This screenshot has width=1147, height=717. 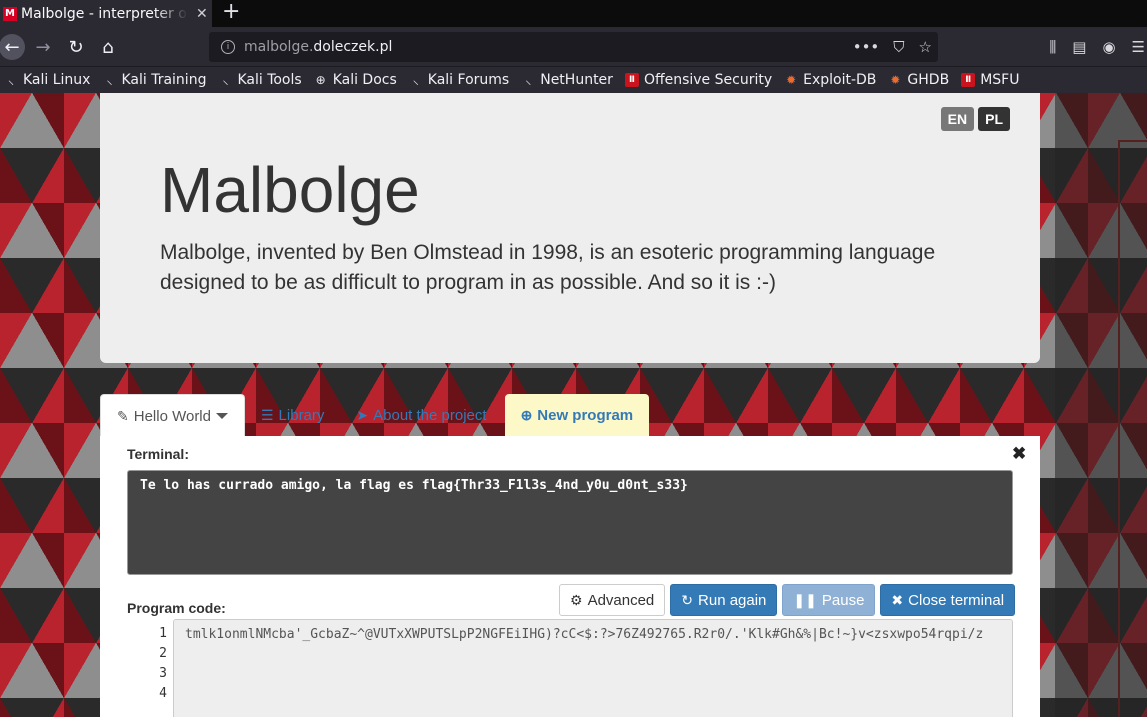 I want to click on background-frame, so click(x=1132, y=428).